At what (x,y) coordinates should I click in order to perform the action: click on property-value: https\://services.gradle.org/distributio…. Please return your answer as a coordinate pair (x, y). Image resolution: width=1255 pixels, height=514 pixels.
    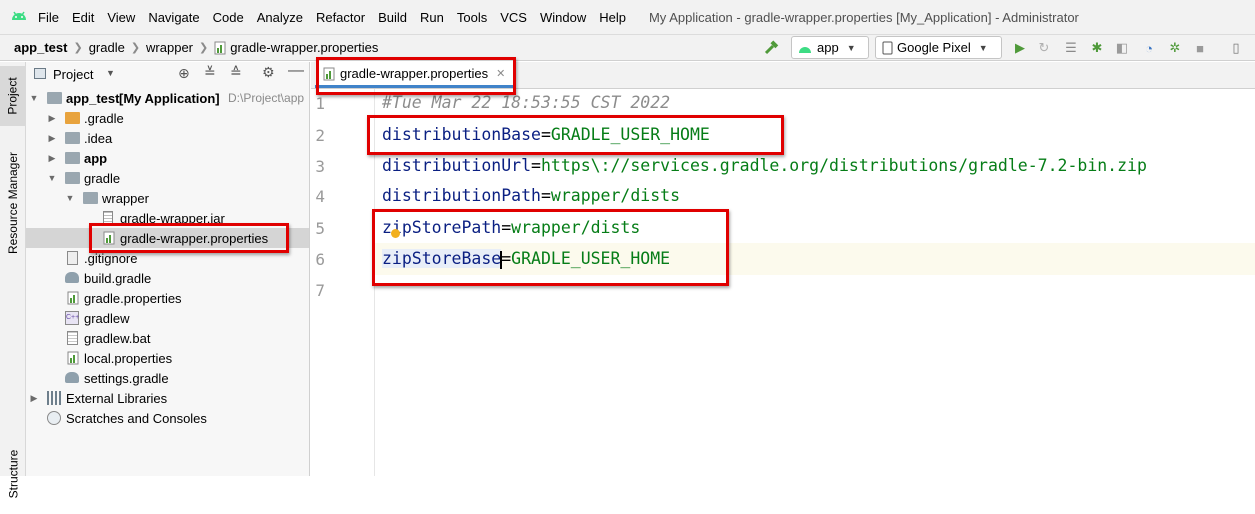
    Looking at the image, I should click on (843, 165).